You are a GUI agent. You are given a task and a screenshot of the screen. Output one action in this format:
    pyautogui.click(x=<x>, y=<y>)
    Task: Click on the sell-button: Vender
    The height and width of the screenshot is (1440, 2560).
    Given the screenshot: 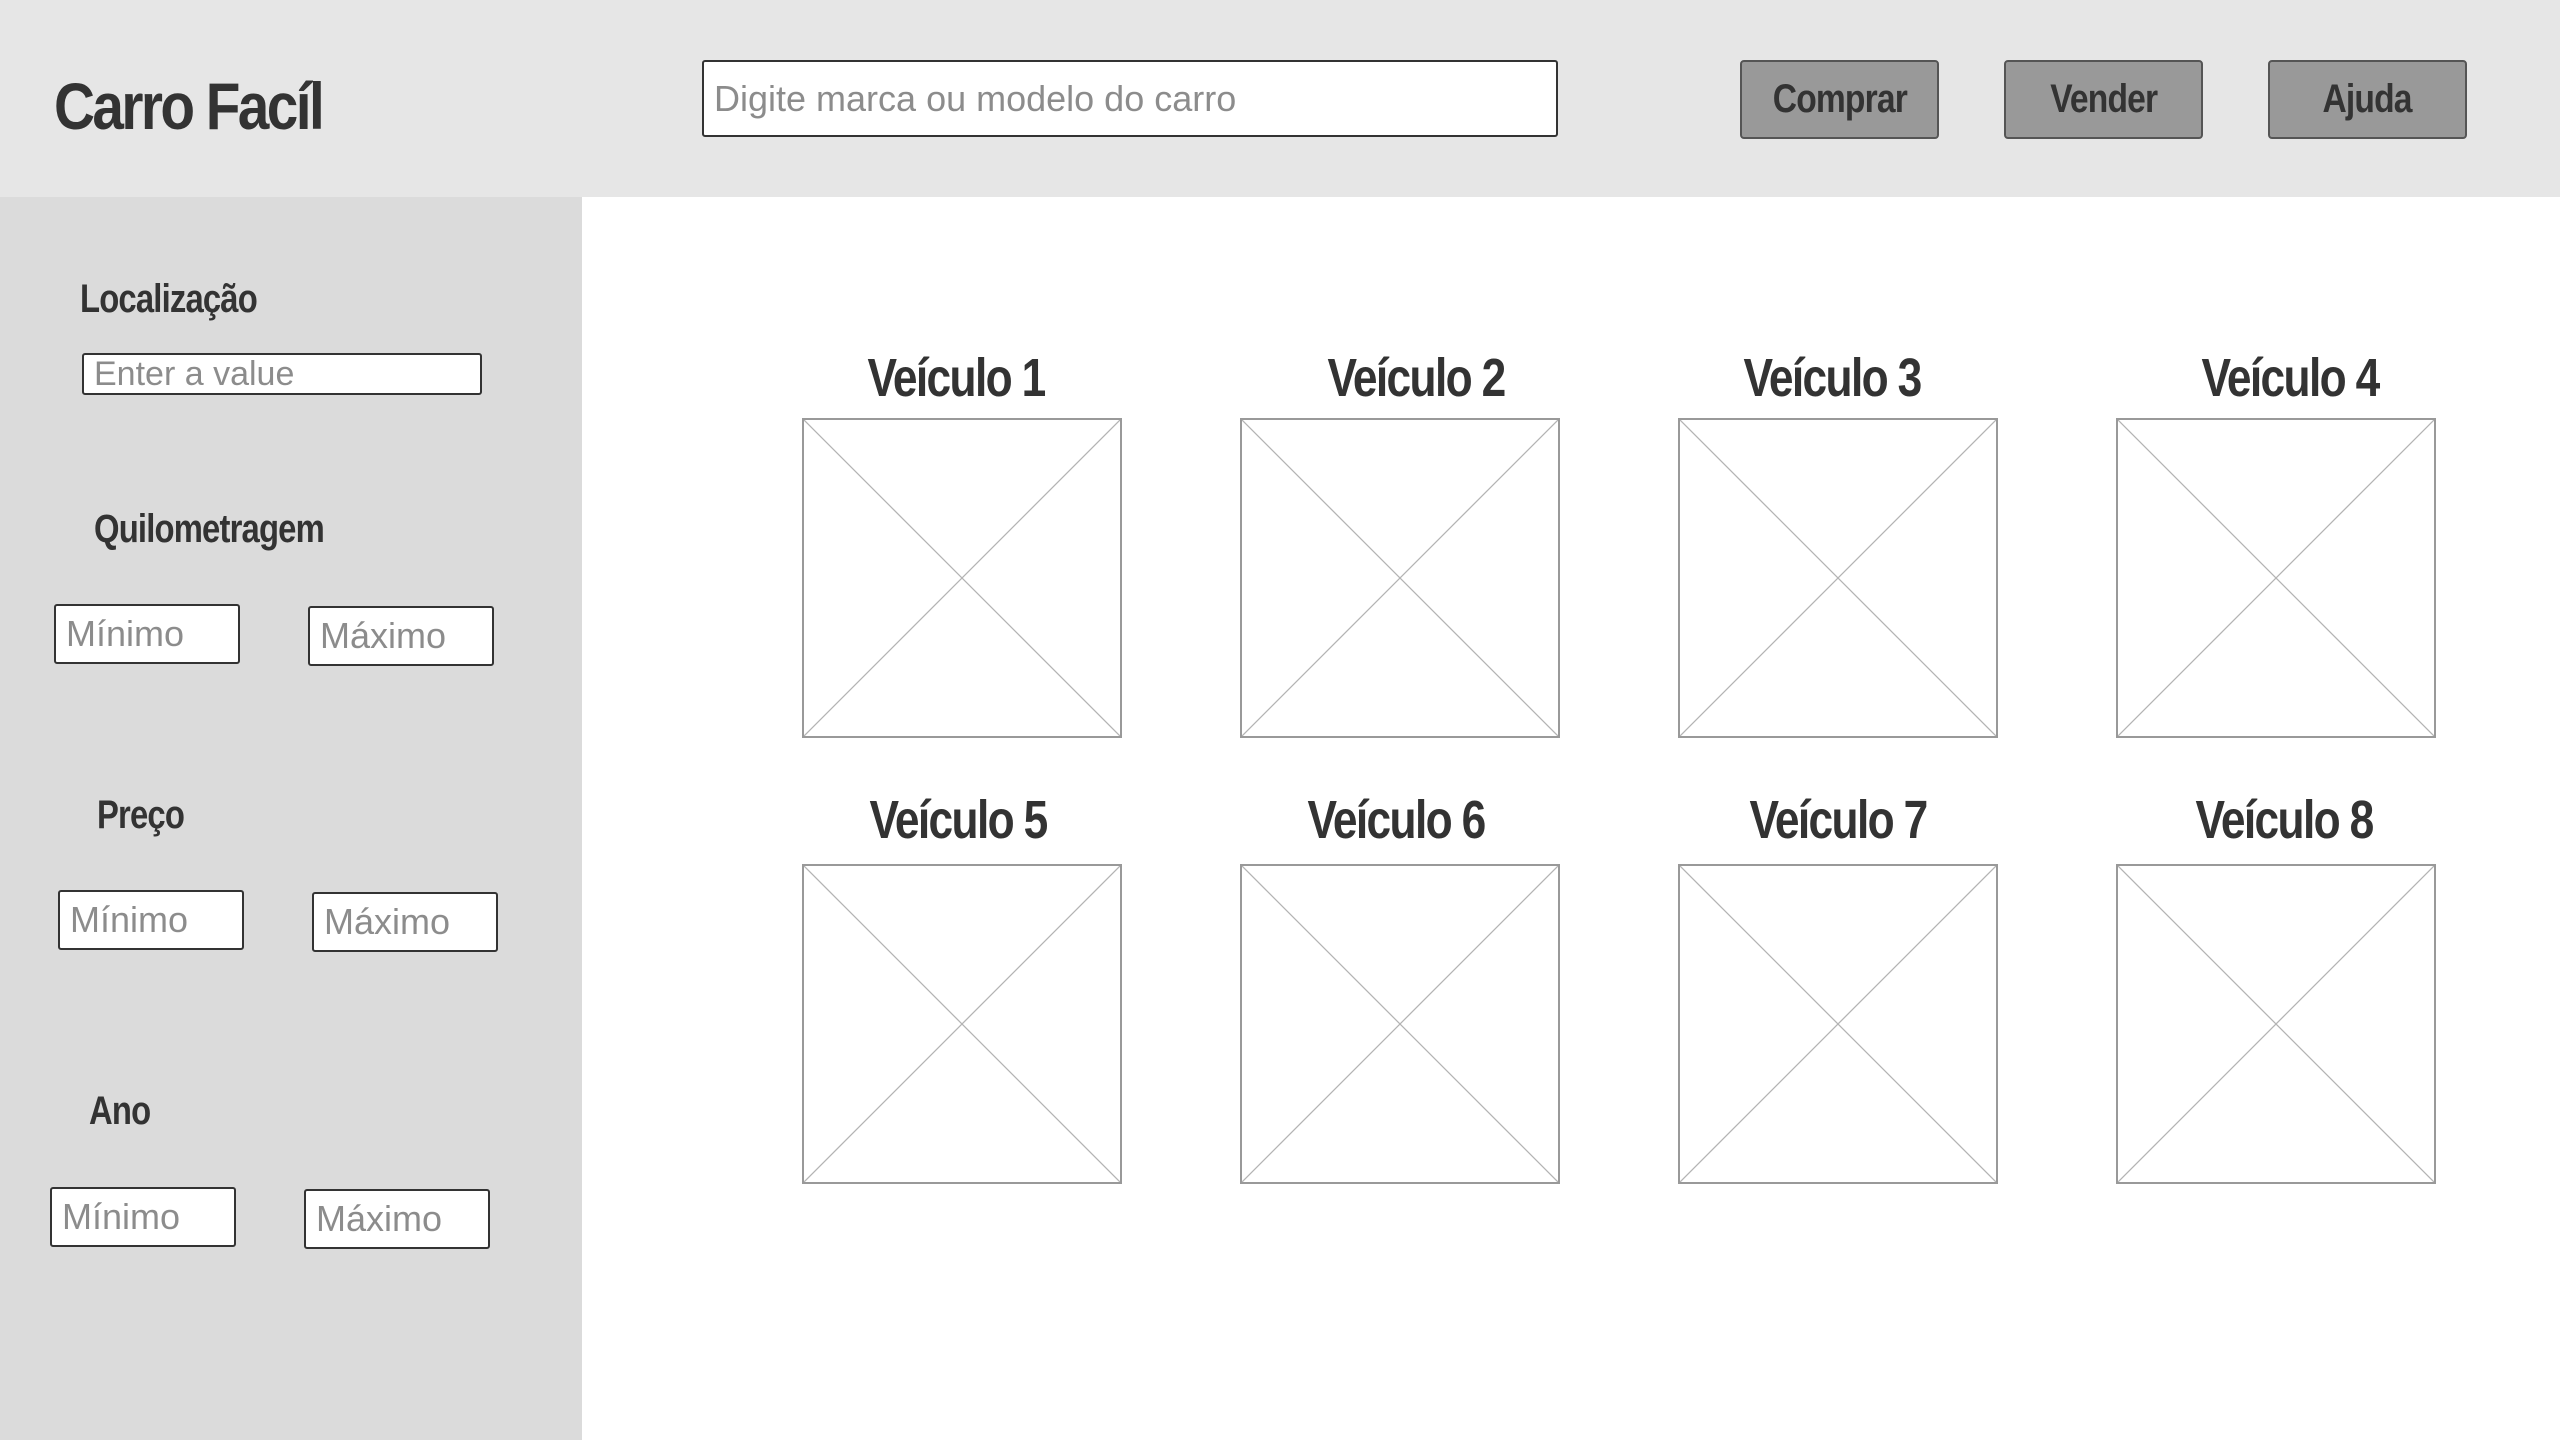 What is the action you would take?
    pyautogui.click(x=2103, y=99)
    